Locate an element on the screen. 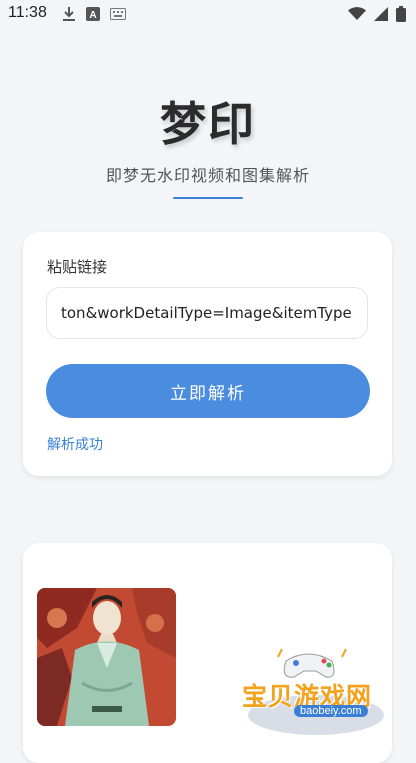  app-subtitle: 即梦无水印视频和图集解析 is located at coordinates (207, 175).